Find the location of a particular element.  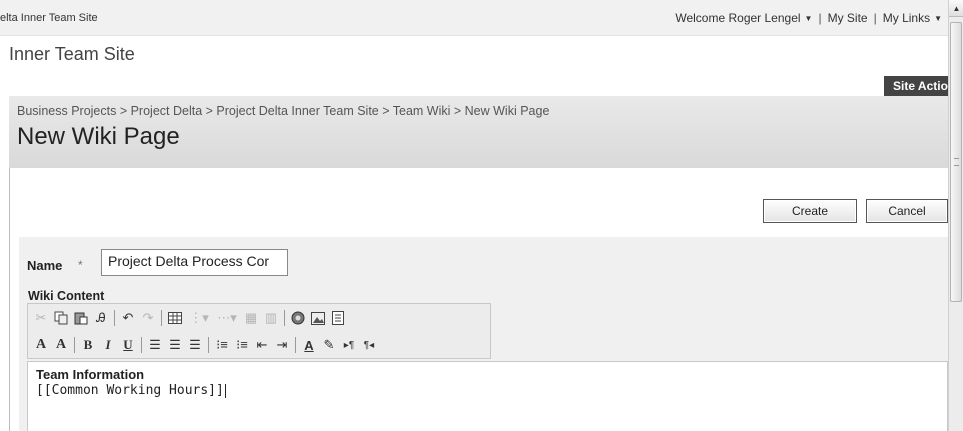

redo-icon: ↷ is located at coordinates (148, 318).